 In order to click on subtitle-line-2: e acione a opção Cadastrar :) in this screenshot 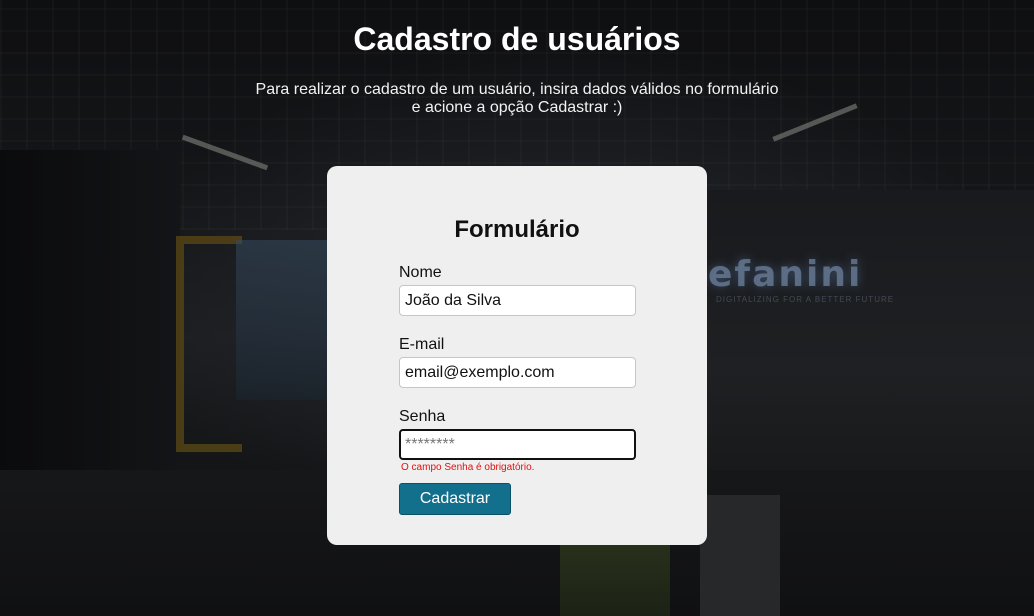, I will do `click(517, 107)`.